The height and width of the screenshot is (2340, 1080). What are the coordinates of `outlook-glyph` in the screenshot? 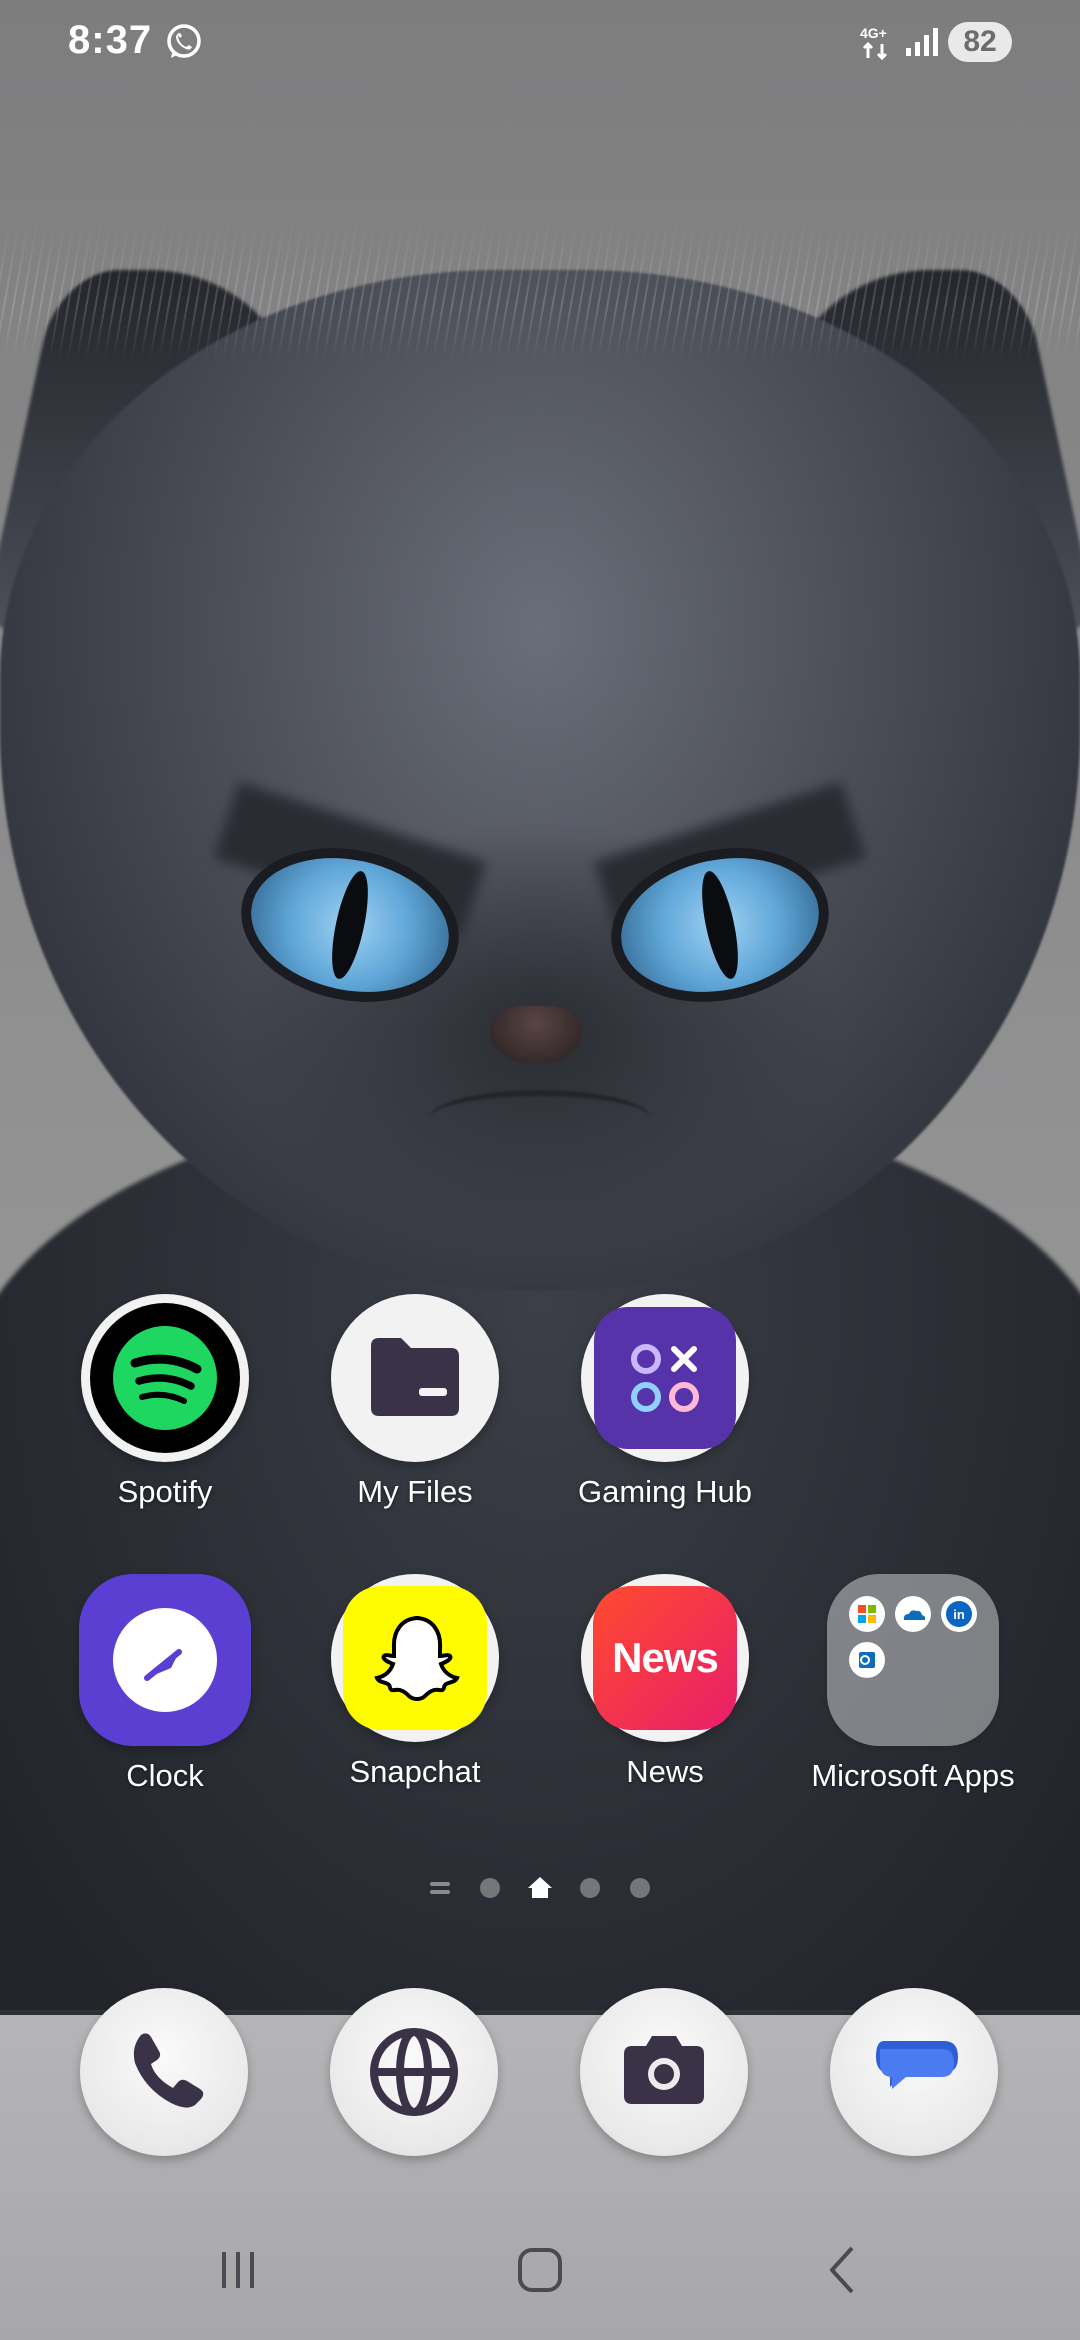 It's located at (867, 1660).